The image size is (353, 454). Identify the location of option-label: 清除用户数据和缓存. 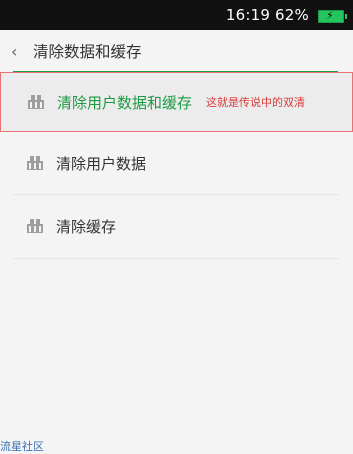
(125, 102).